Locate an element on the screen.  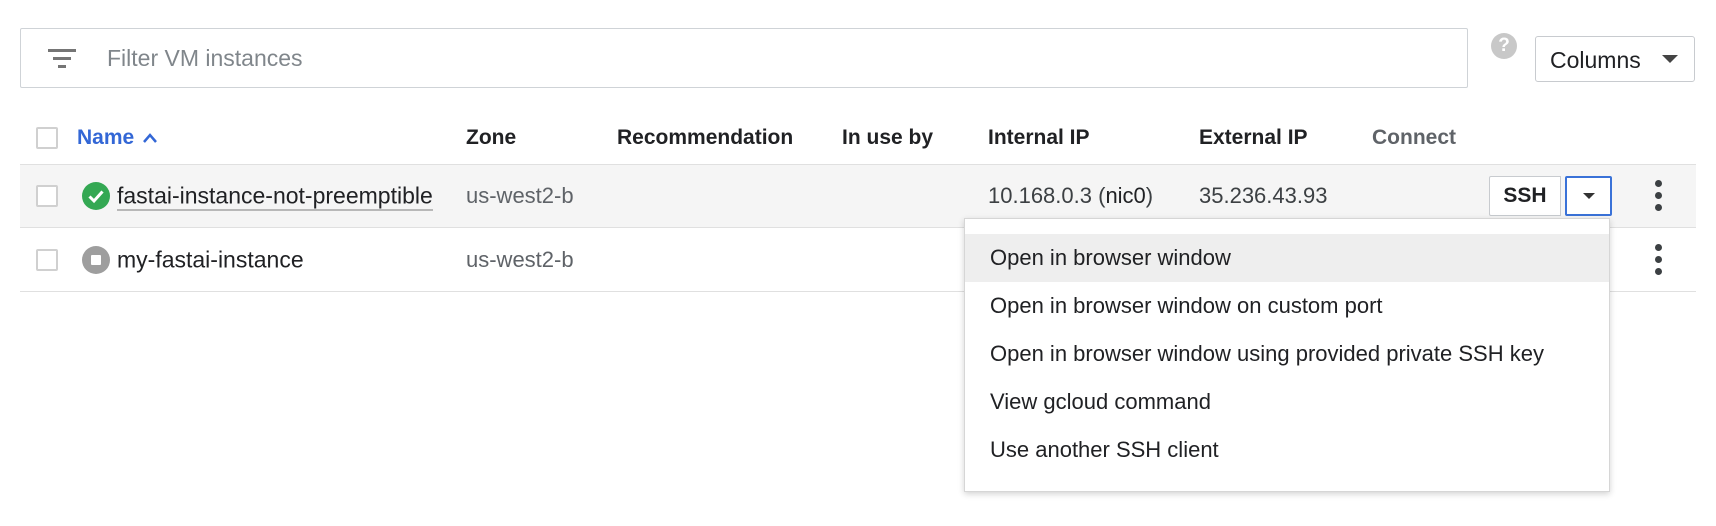
column-header-name: Name is located at coordinates (117, 138).